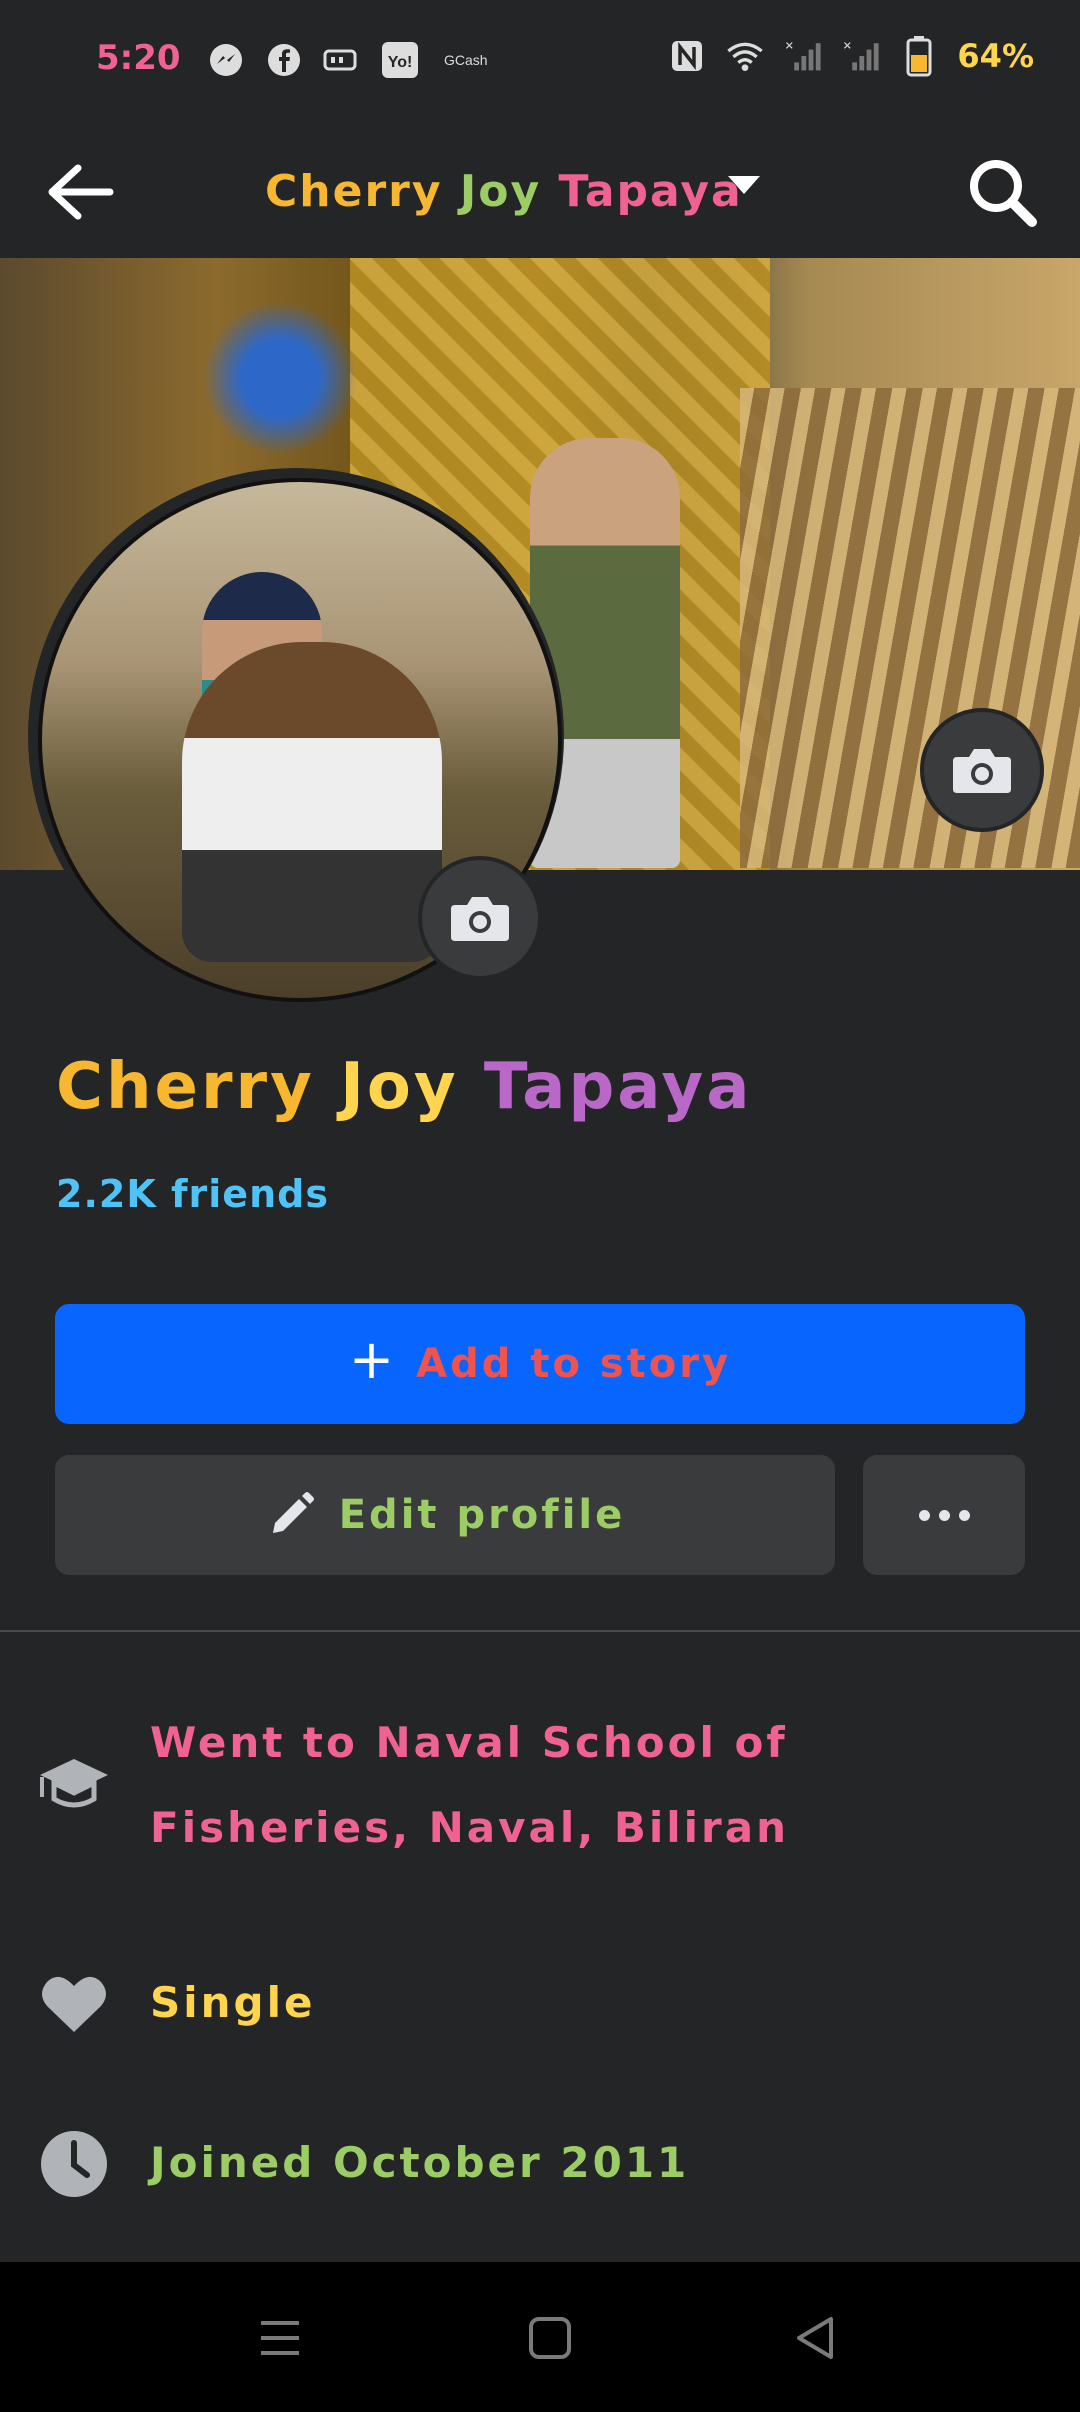 The image size is (1080, 2412). I want to click on clock-icon, so click(74, 2164).